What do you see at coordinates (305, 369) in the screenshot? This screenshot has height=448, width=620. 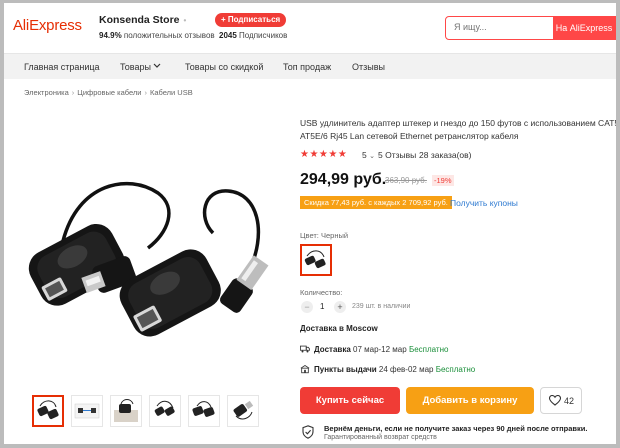 I see `pickup-point-icon` at bounding box center [305, 369].